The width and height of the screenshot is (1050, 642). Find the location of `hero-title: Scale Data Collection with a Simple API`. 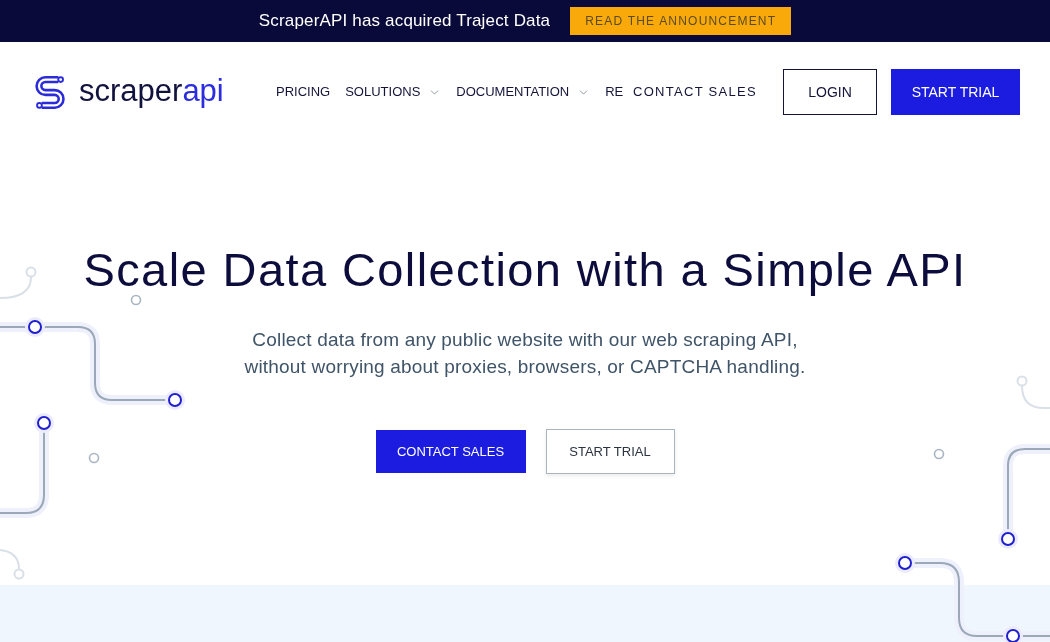

hero-title: Scale Data Collection with a Simple API is located at coordinates (525, 270).